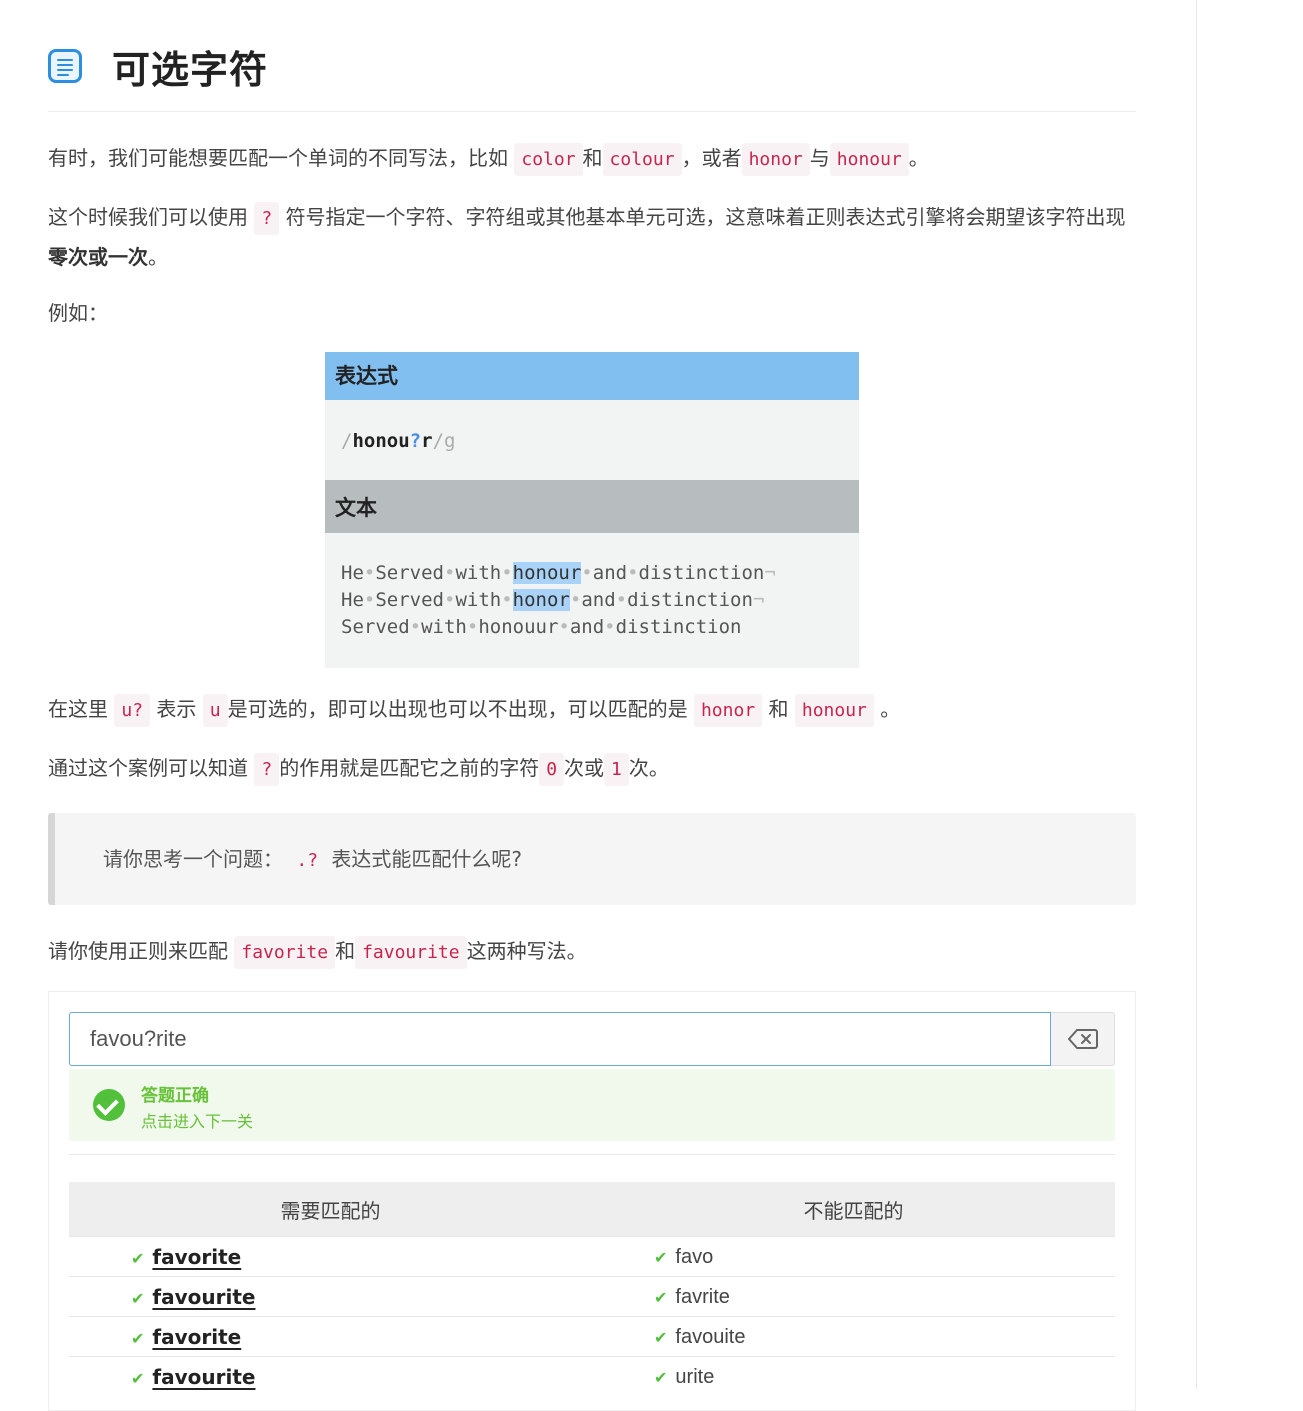 Image resolution: width=1303 pixels, height=1411 pixels. Describe the element at coordinates (547, 573) in the screenshot. I see `match-highlight: honour` at that location.